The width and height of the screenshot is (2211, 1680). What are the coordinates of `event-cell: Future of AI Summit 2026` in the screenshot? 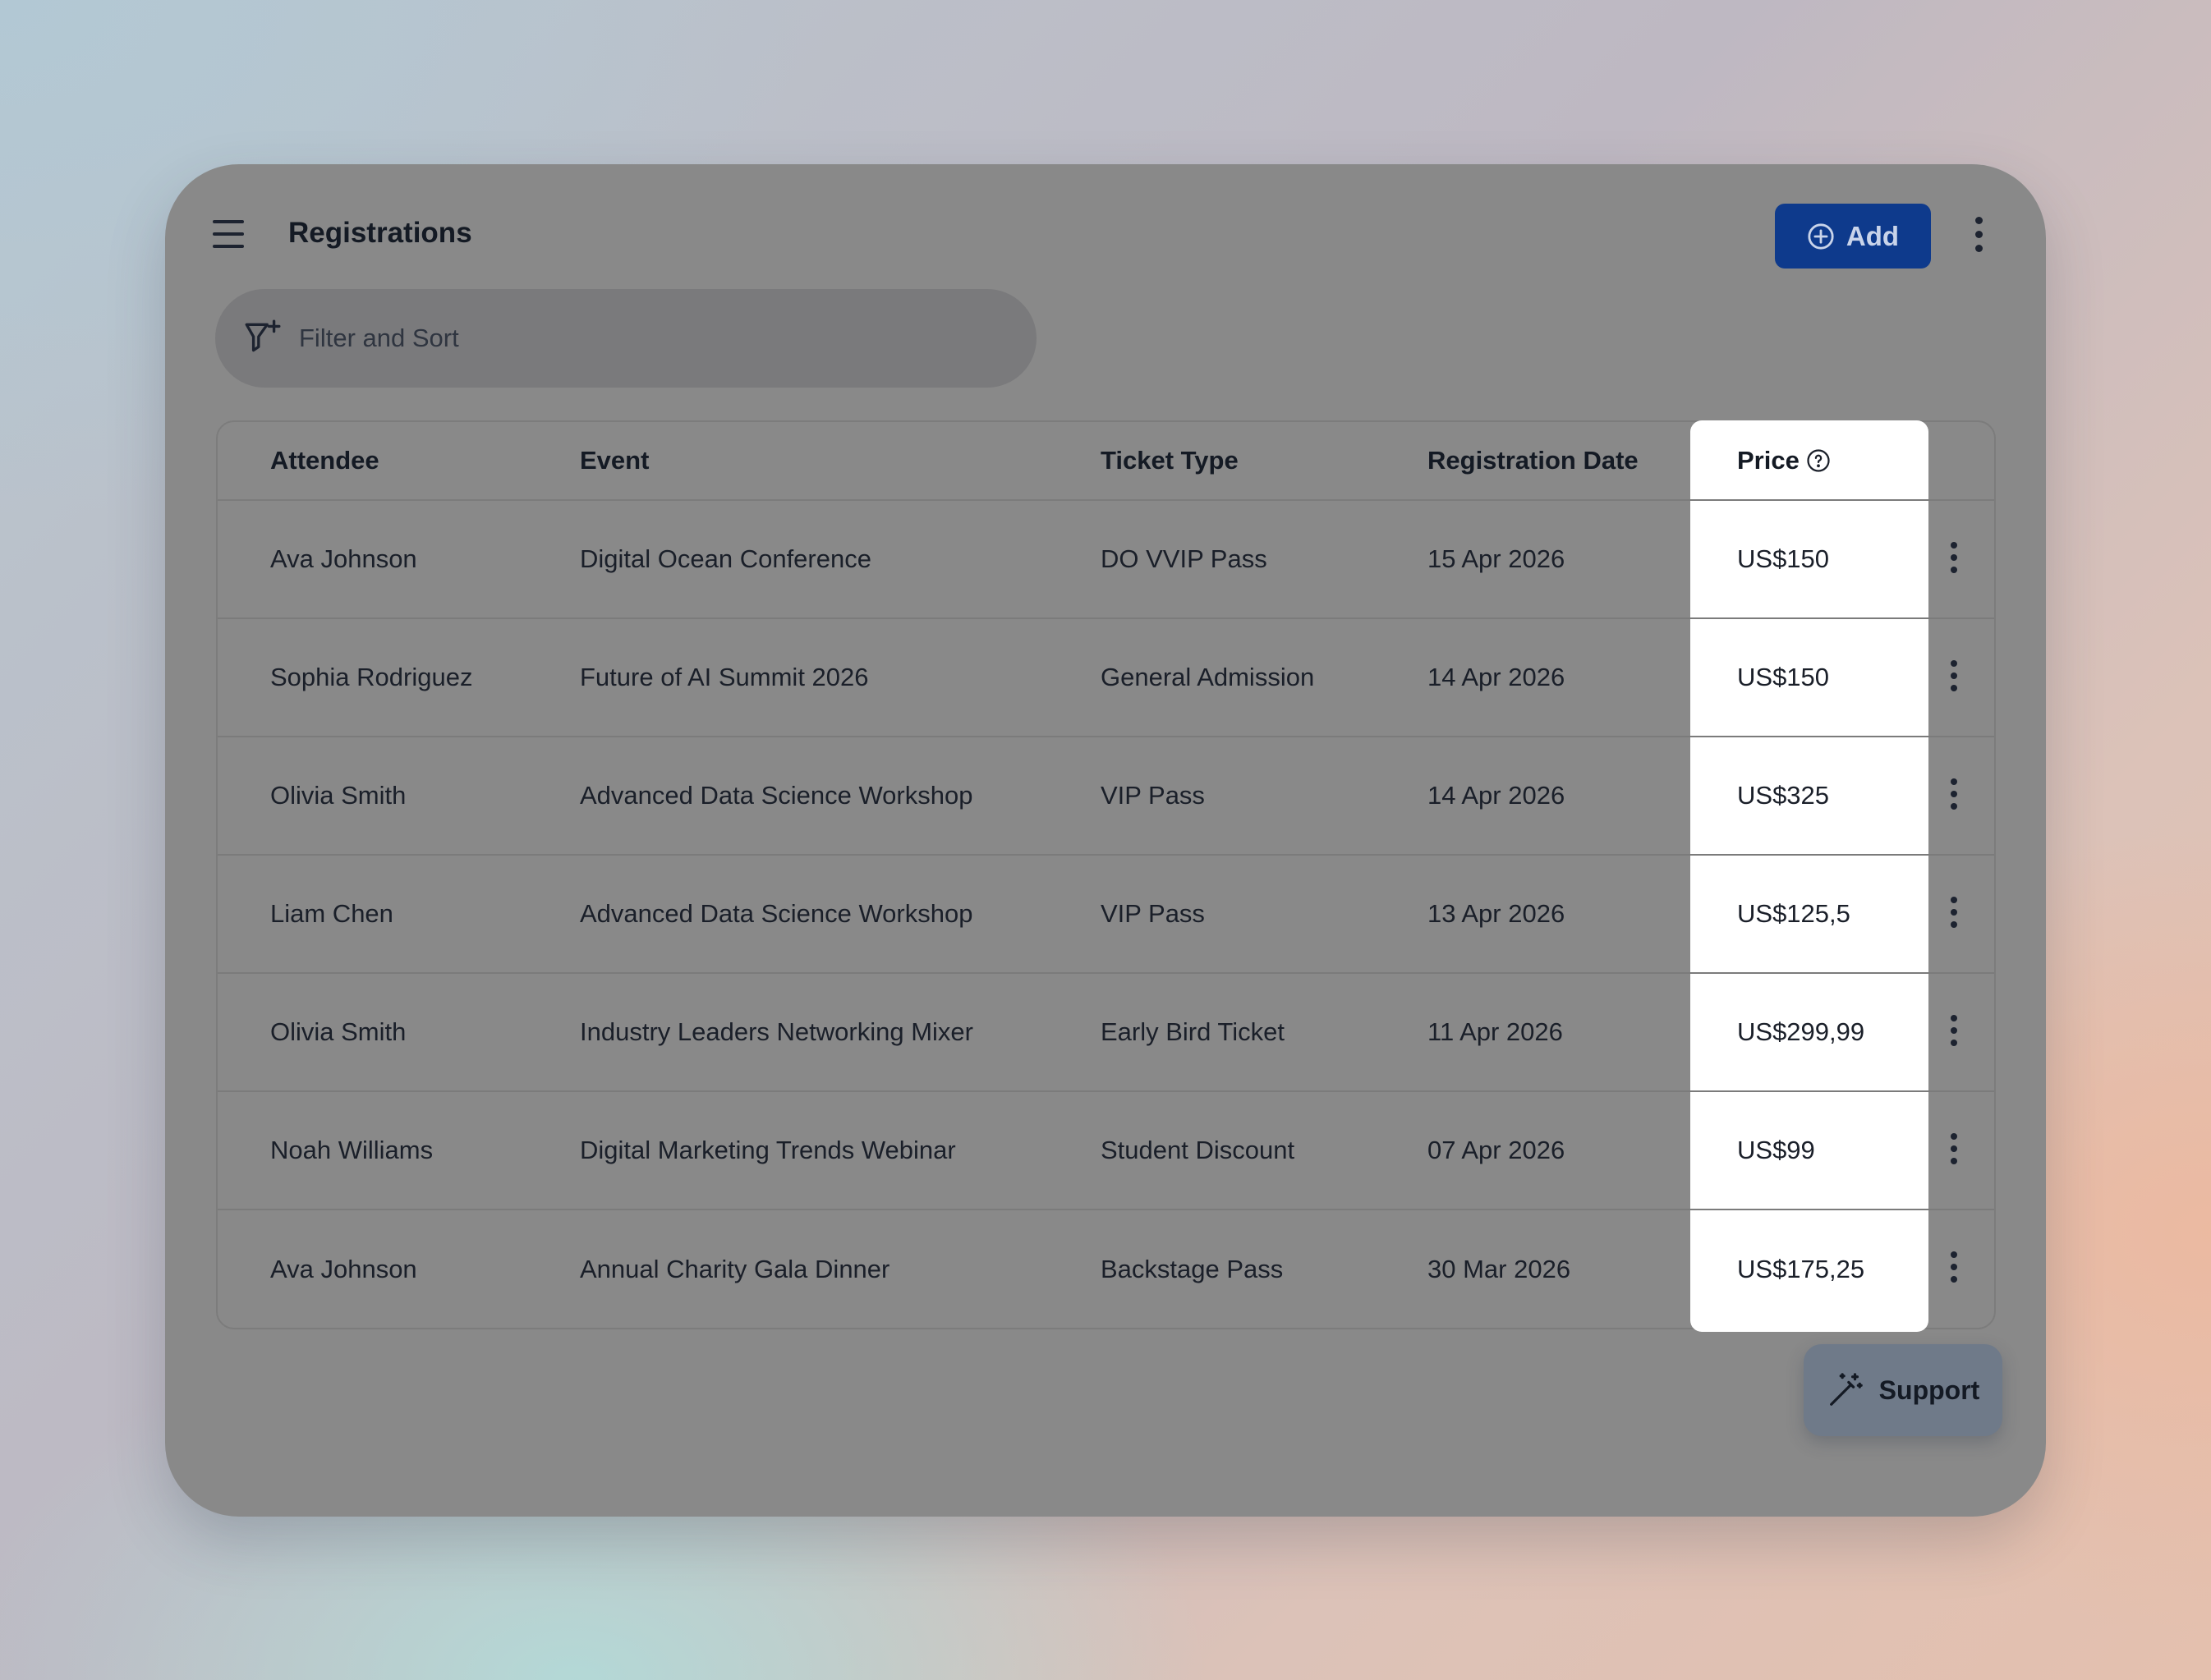 It's located at (724, 677).